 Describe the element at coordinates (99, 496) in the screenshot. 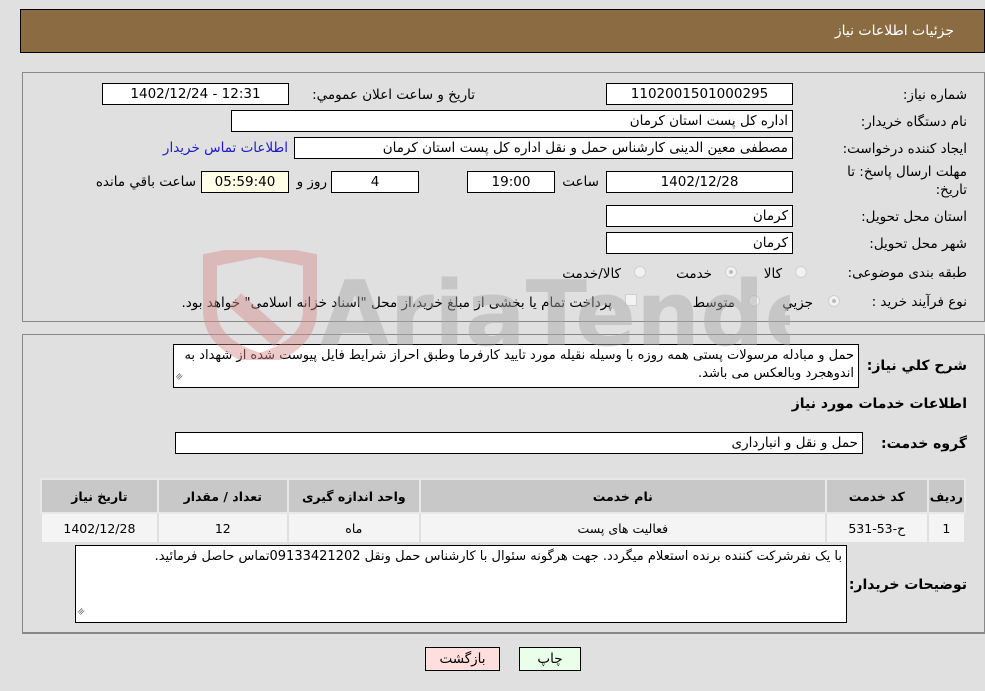

I see `col-need-date: تاريخ نياز` at that location.